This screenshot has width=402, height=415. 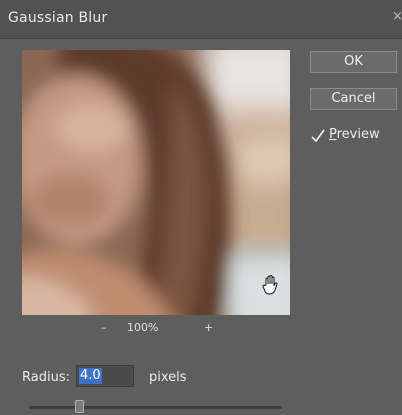 I want to click on zoom-out-button: –, so click(x=104, y=327).